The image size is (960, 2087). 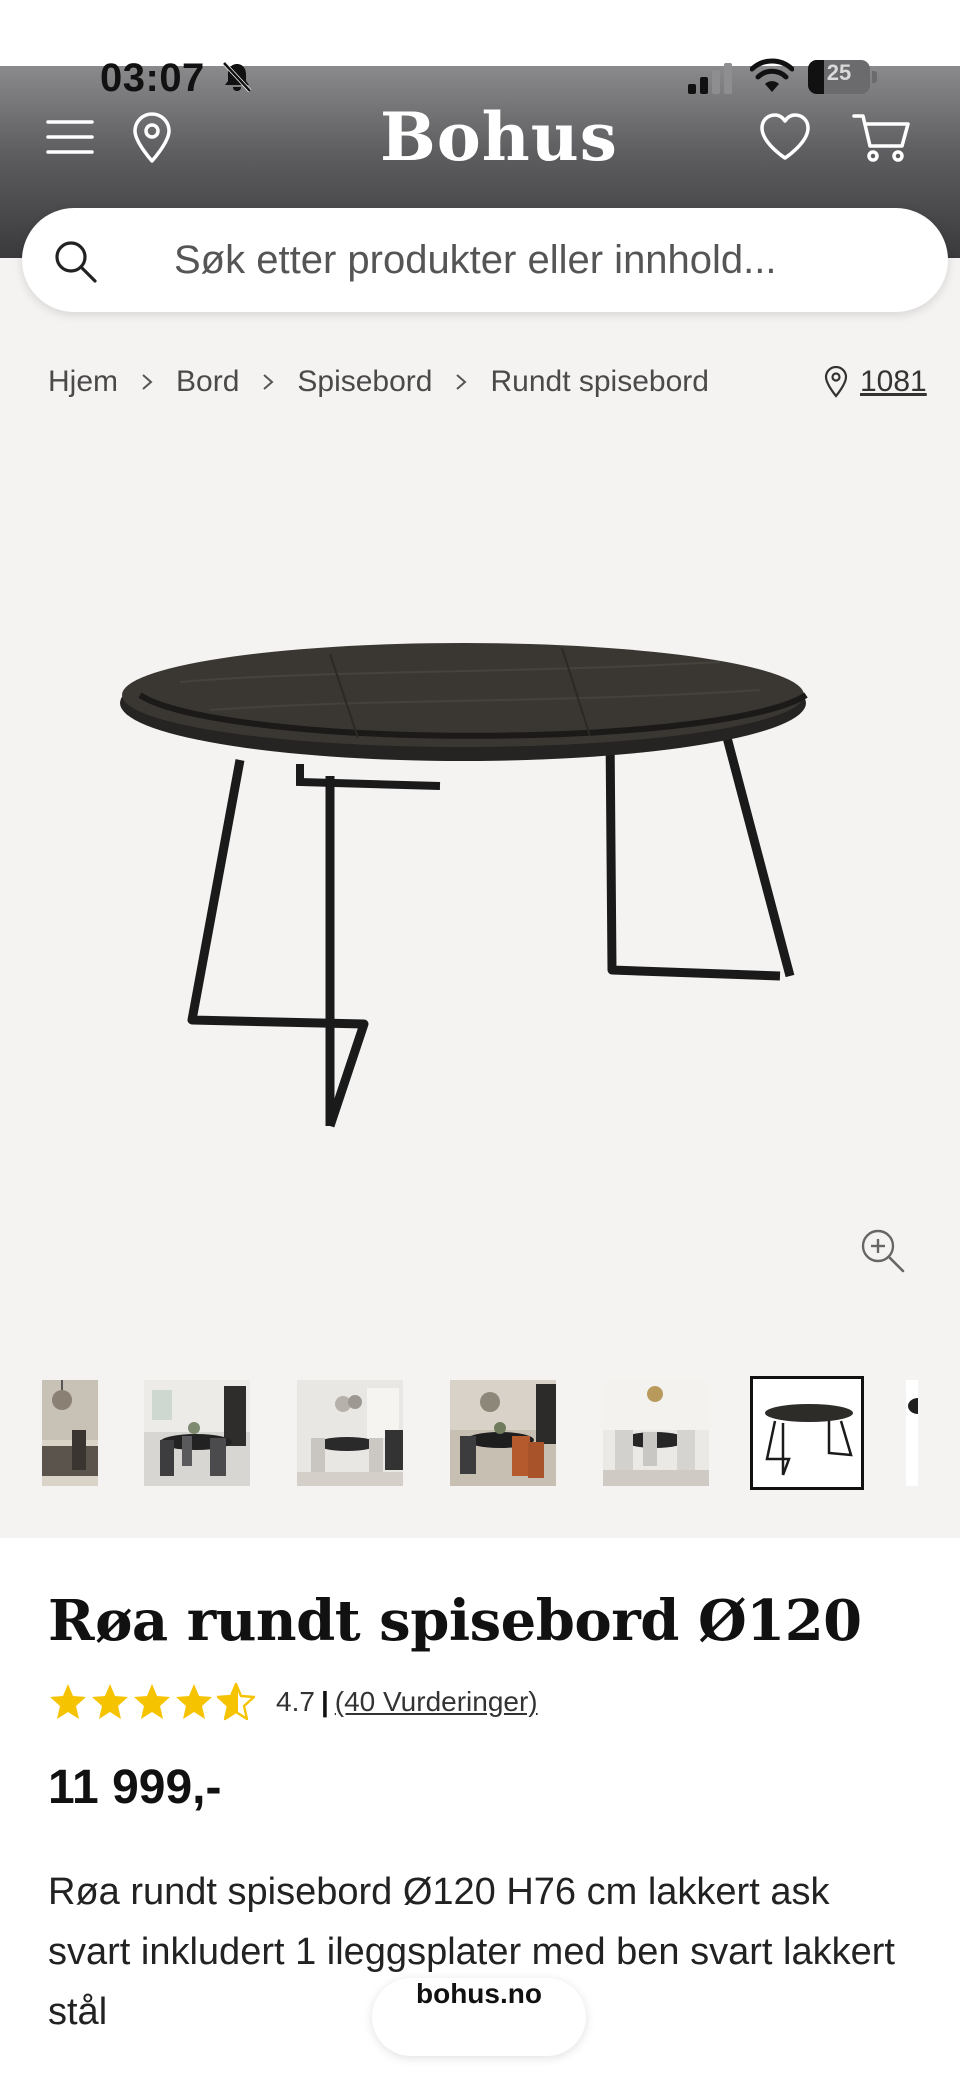 I want to click on product-thumbnail-active, so click(x=807, y=1433).